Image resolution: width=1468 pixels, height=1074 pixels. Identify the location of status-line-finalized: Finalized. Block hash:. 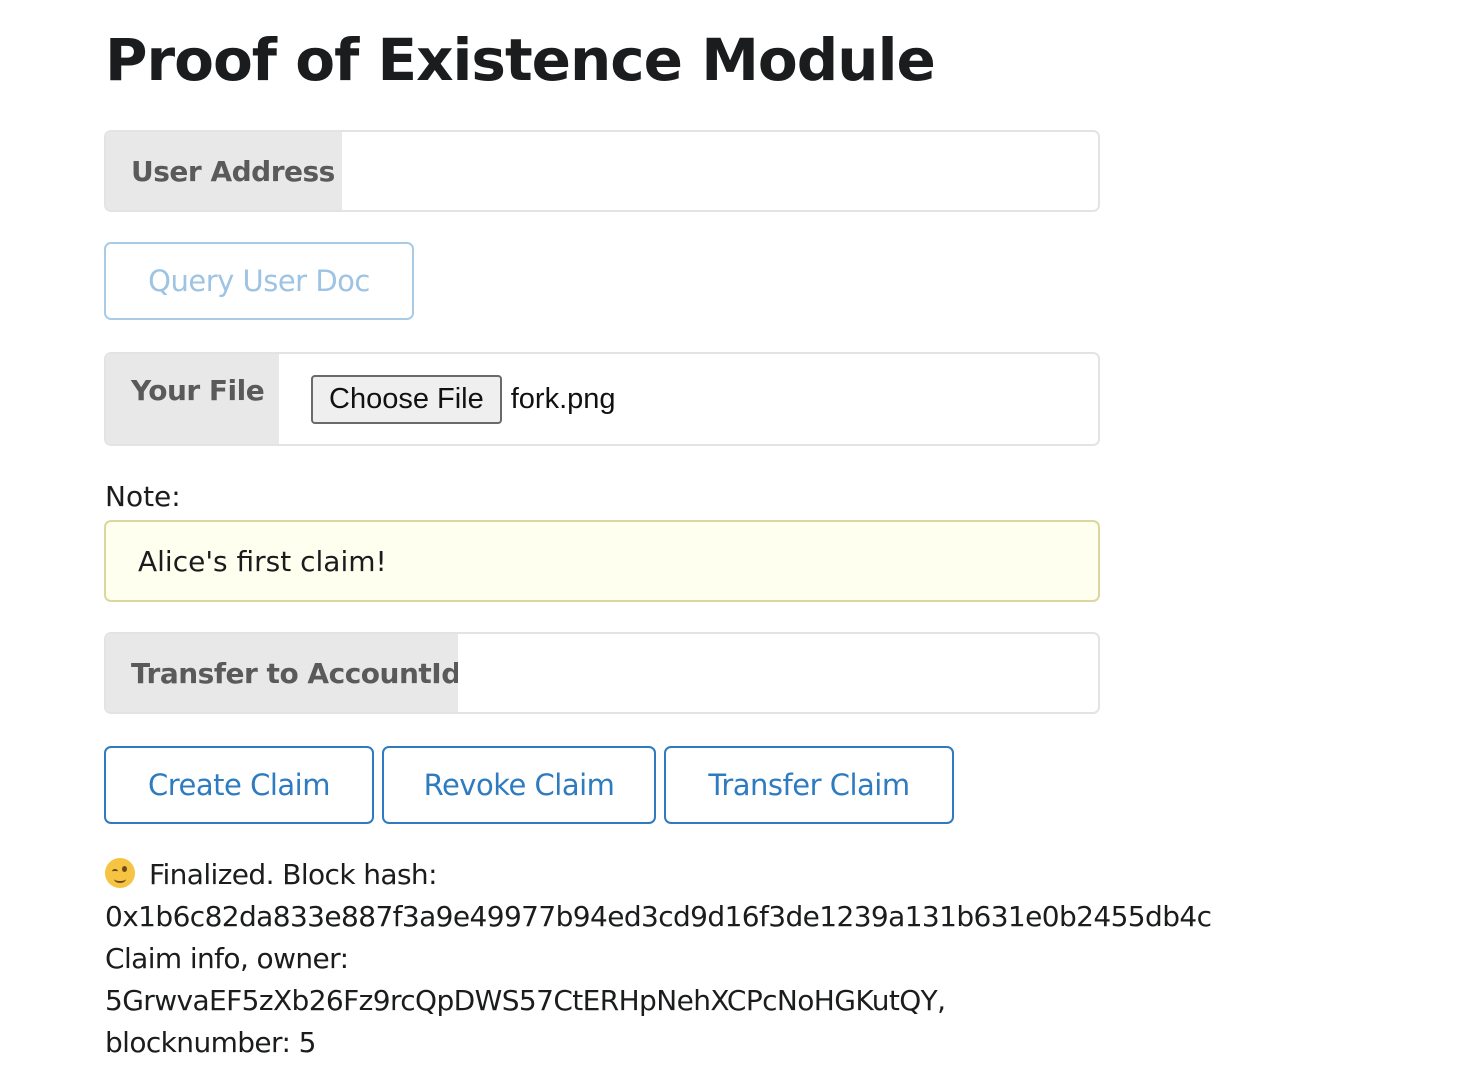
(720, 875).